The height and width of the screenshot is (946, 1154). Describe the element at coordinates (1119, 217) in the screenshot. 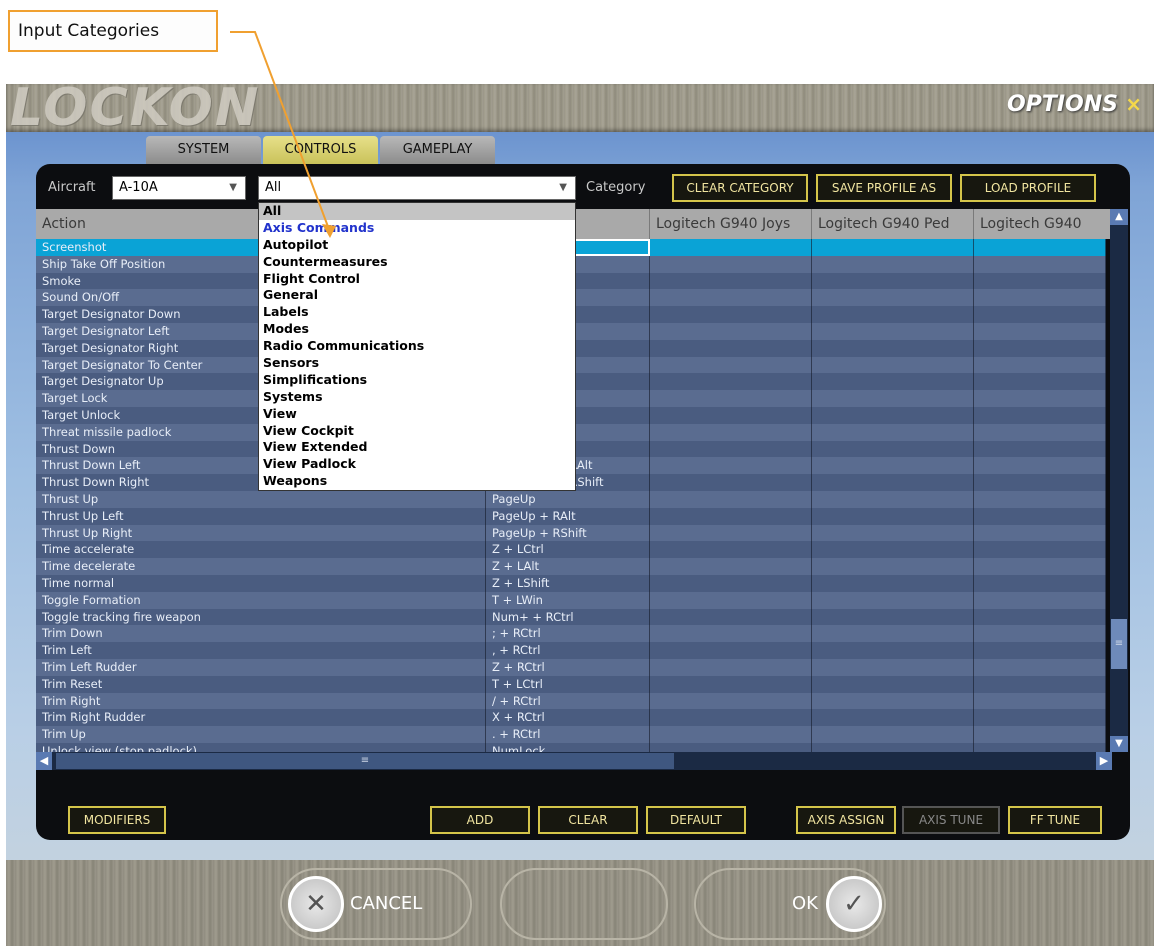

I see `scroll-up-icon: ▲` at that location.